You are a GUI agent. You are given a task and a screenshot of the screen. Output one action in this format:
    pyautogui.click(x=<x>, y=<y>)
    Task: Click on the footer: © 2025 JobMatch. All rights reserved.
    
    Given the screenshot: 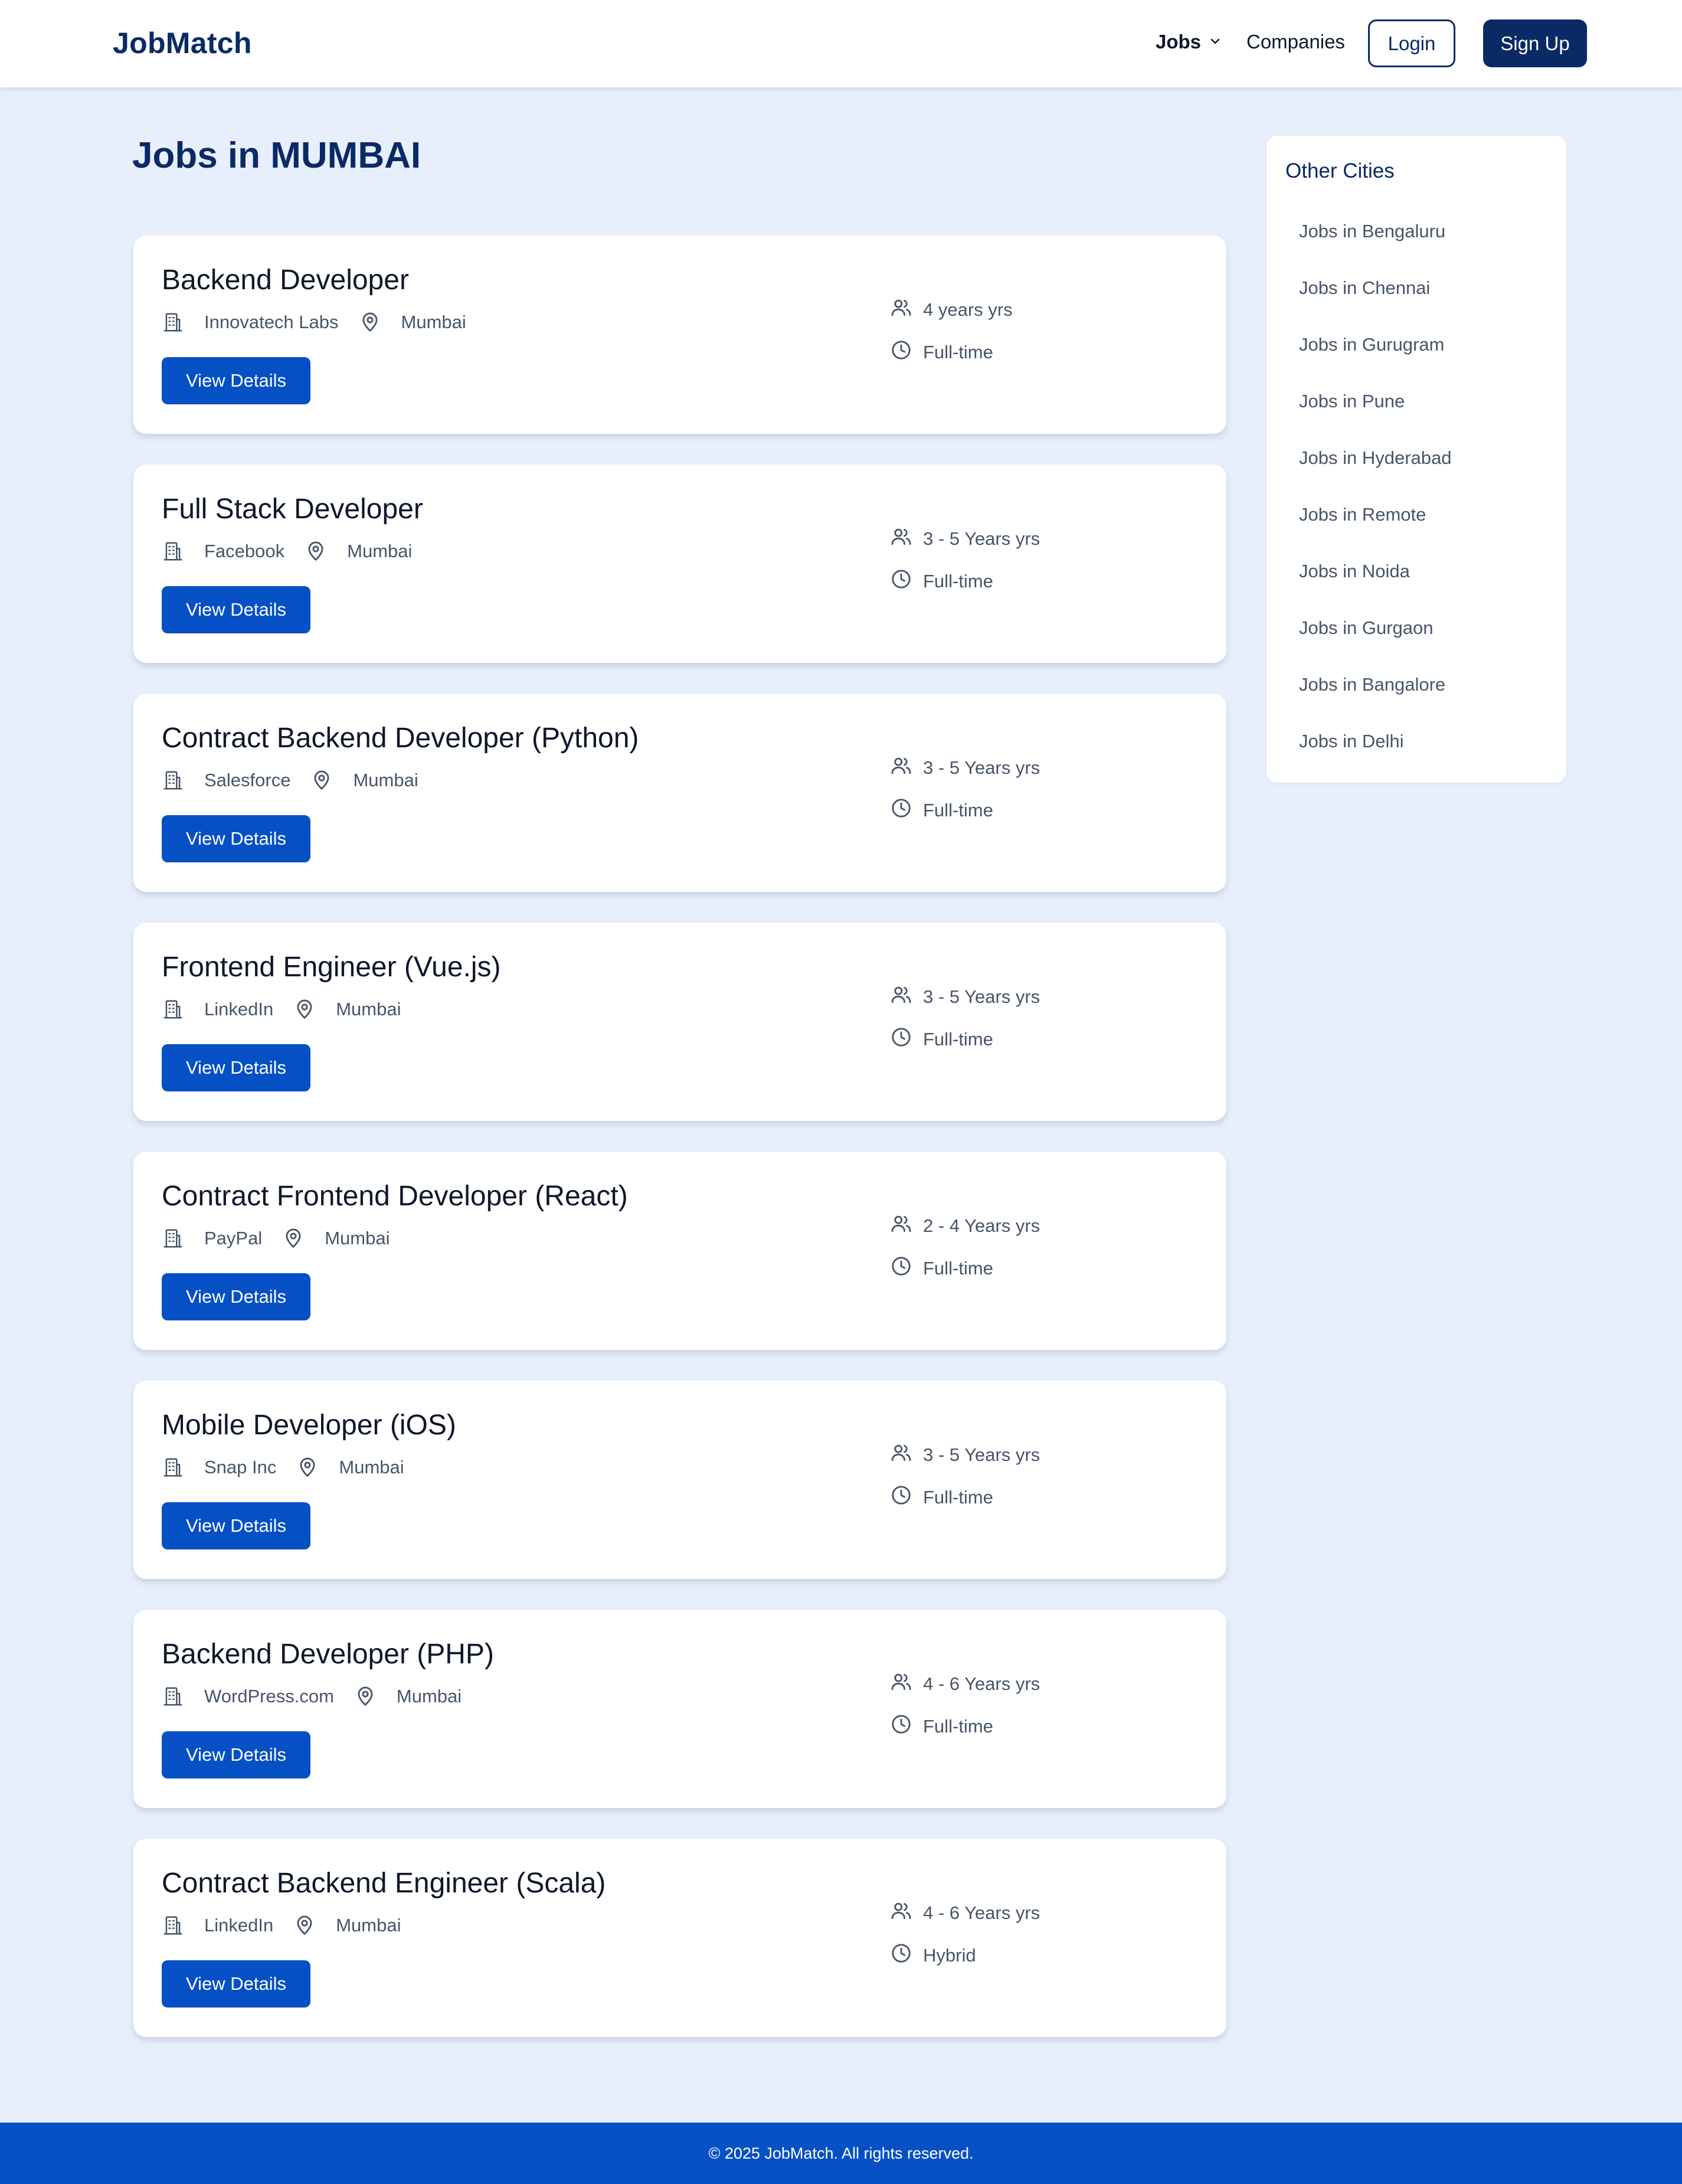 What is the action you would take?
    pyautogui.click(x=841, y=2153)
    